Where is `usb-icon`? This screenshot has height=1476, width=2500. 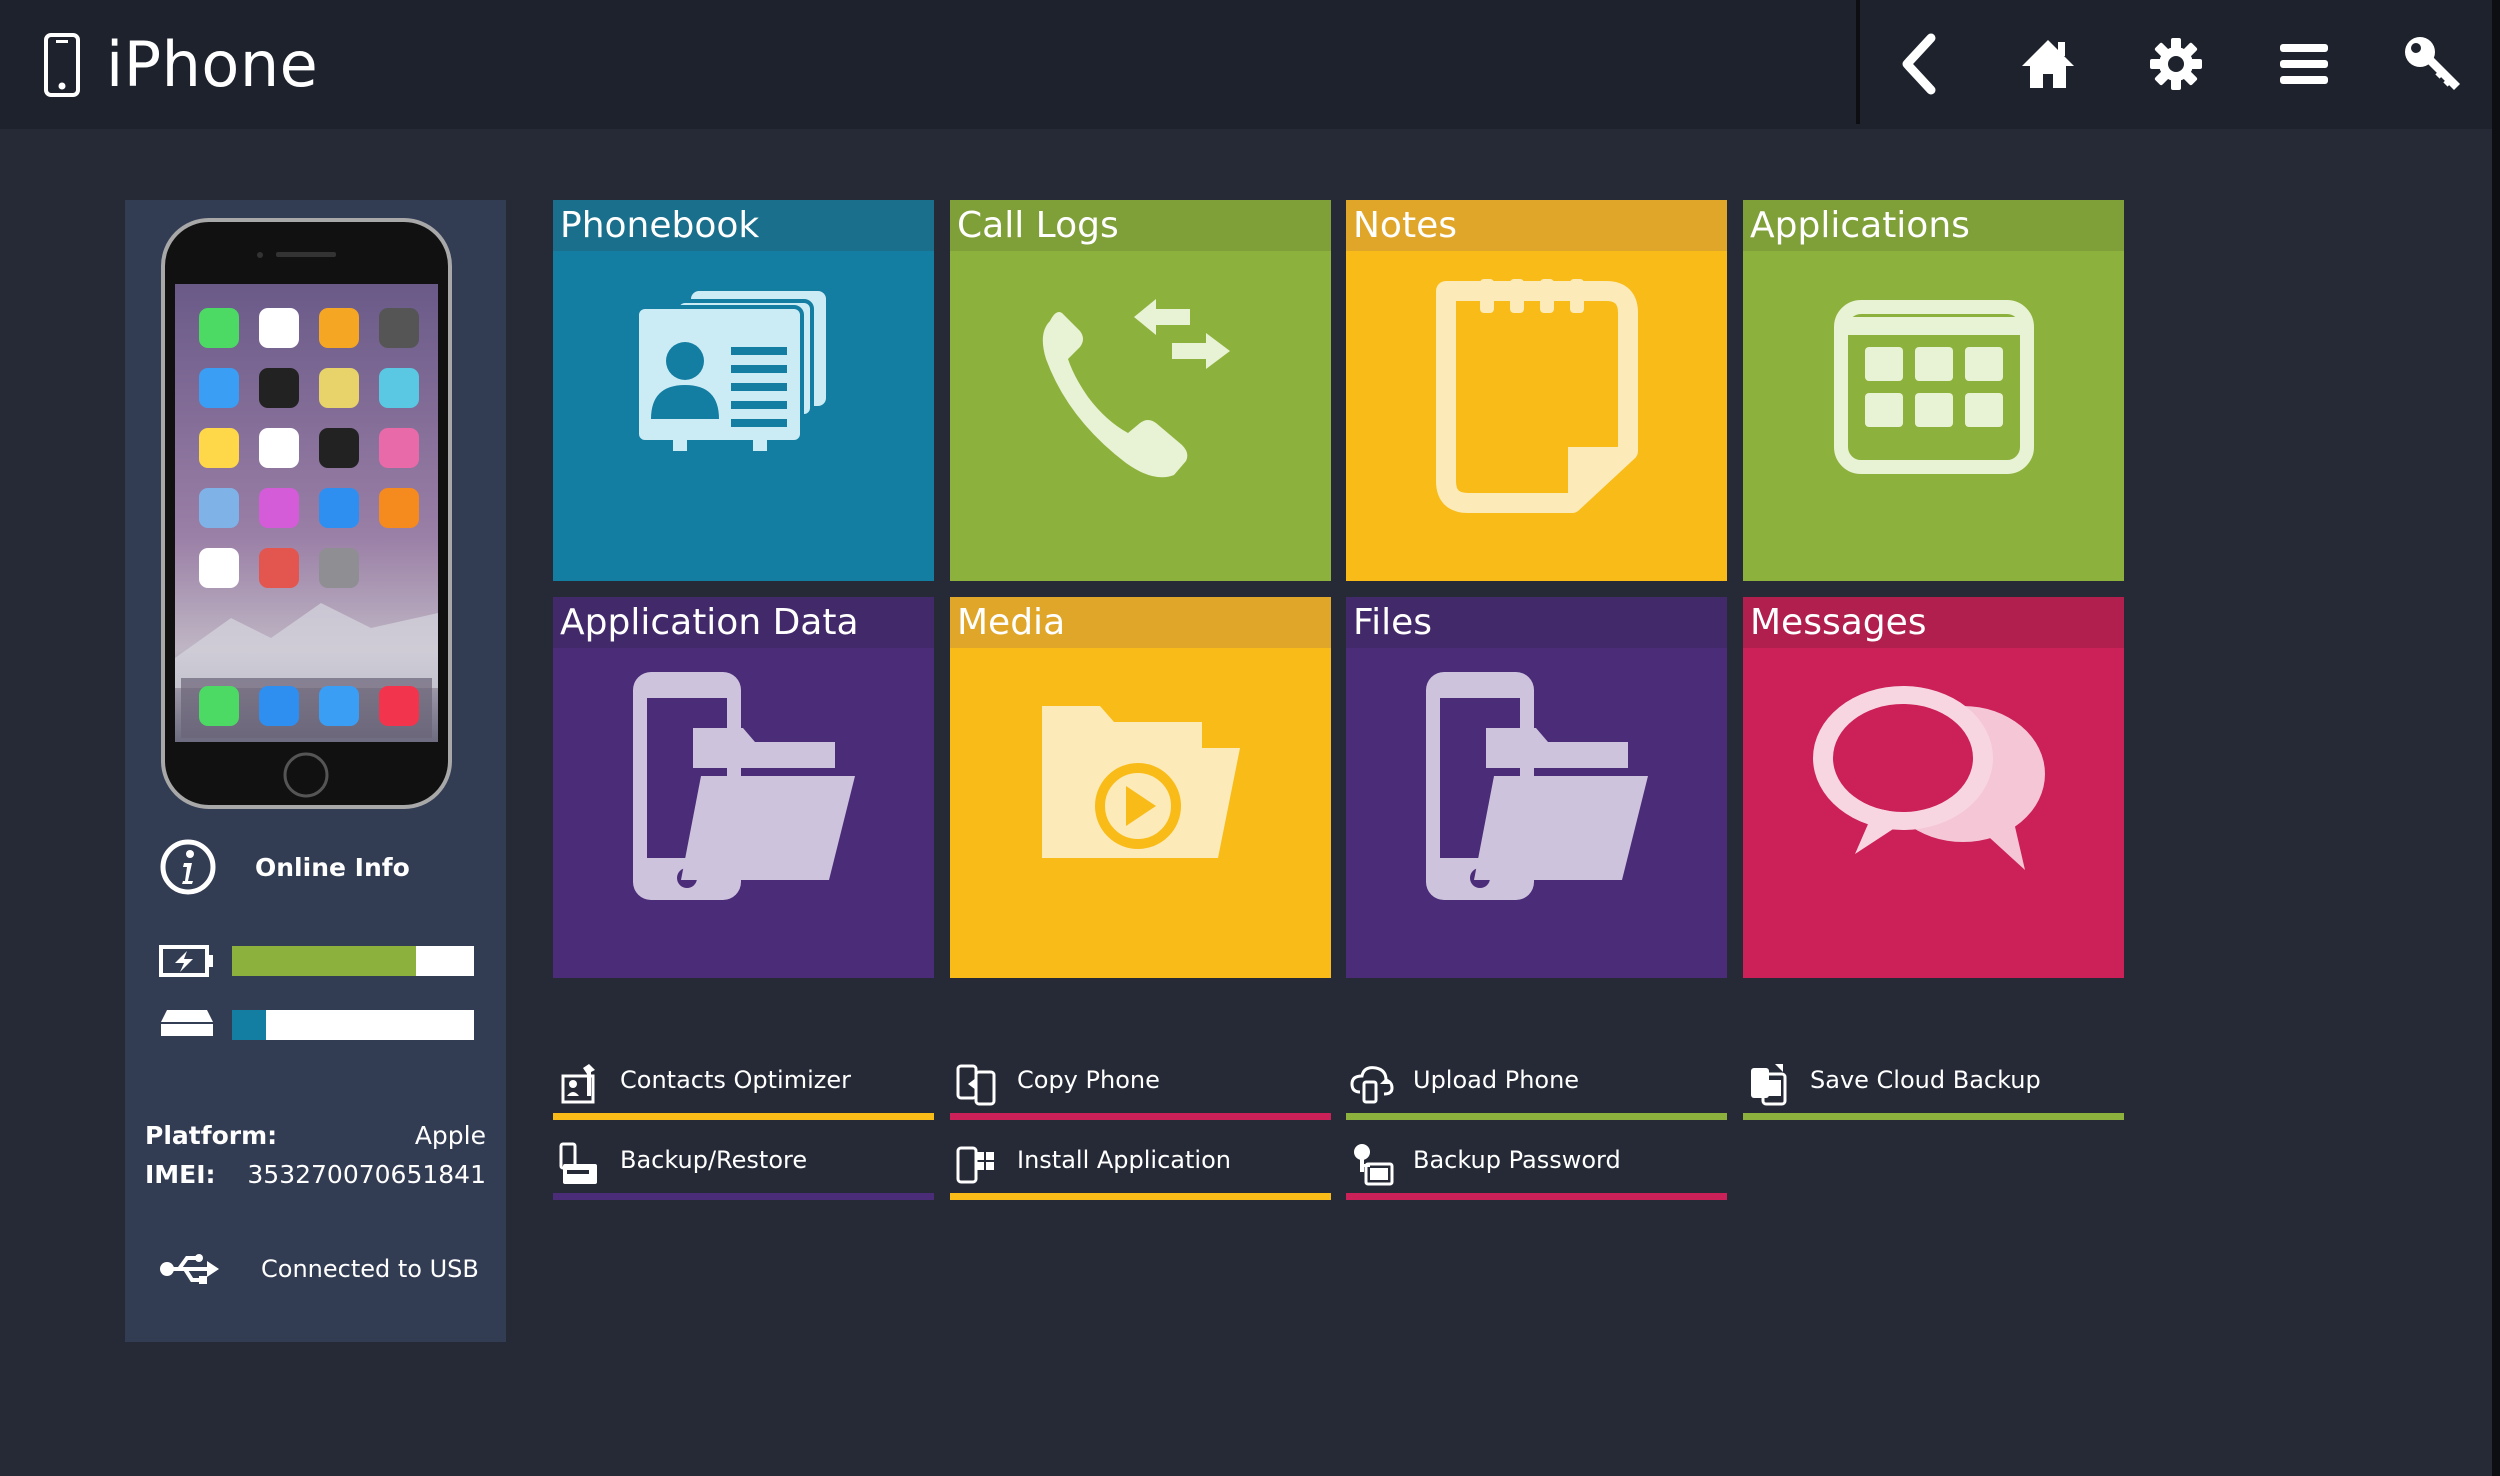 usb-icon is located at coordinates (189, 1269).